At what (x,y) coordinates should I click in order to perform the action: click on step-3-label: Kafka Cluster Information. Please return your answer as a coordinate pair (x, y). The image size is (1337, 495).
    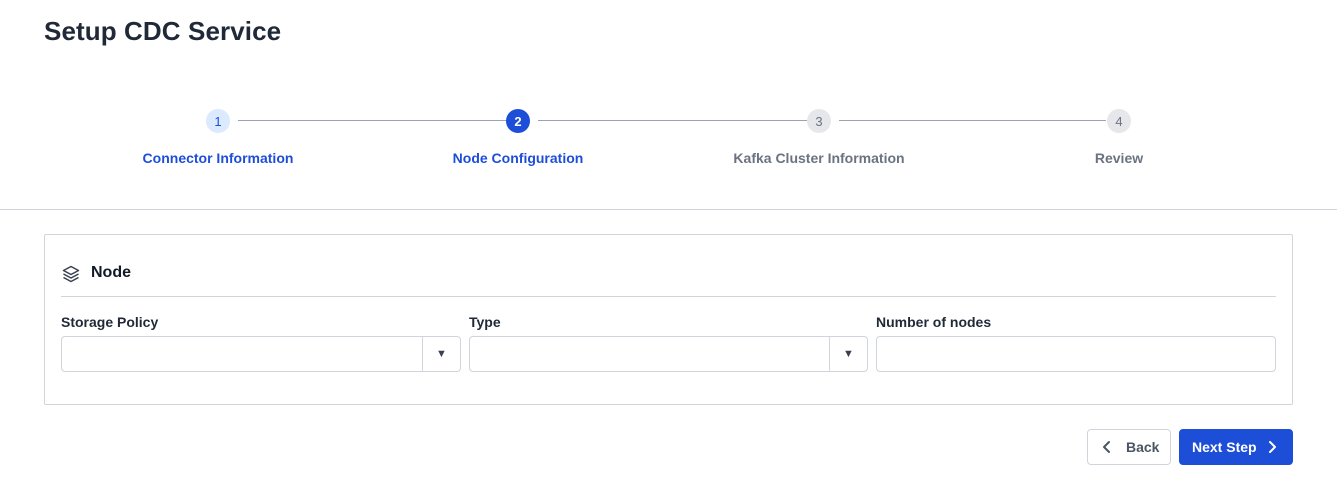
    Looking at the image, I should click on (819, 158).